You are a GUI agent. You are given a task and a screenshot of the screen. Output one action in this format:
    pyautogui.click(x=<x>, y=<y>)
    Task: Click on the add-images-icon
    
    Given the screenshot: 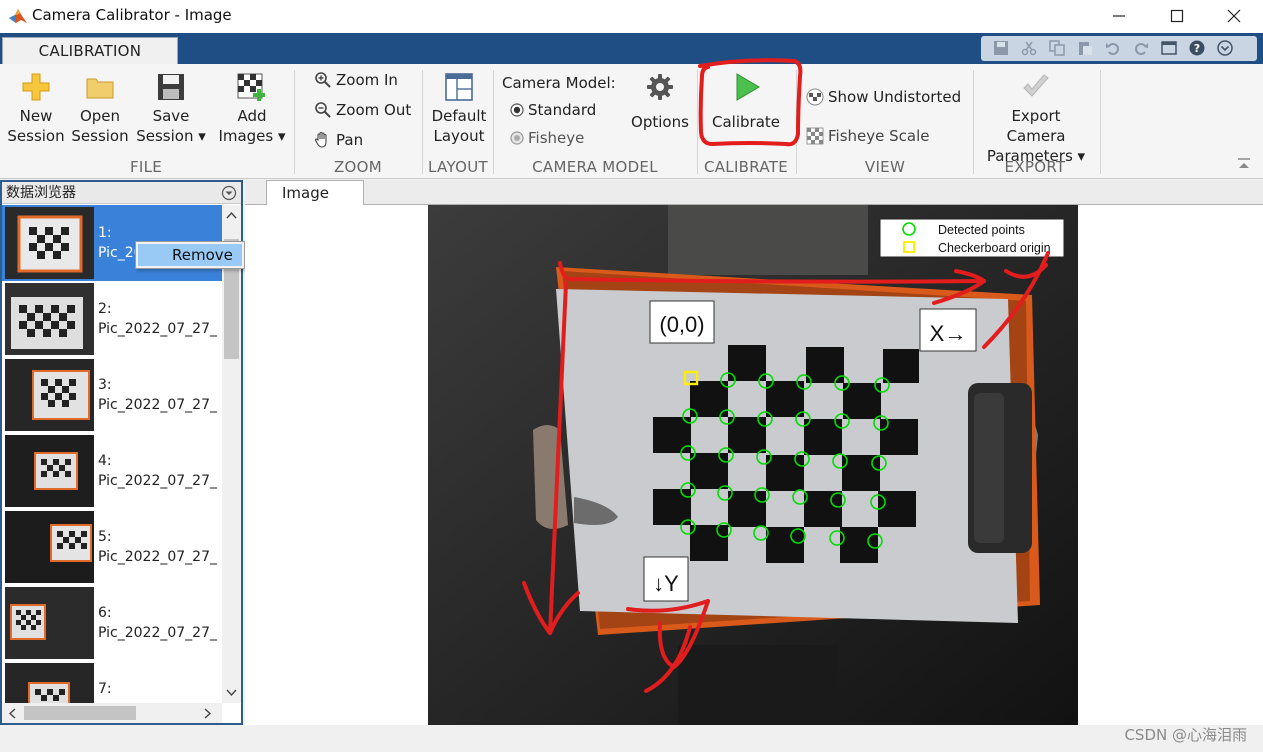 What is the action you would take?
    pyautogui.click(x=251, y=87)
    